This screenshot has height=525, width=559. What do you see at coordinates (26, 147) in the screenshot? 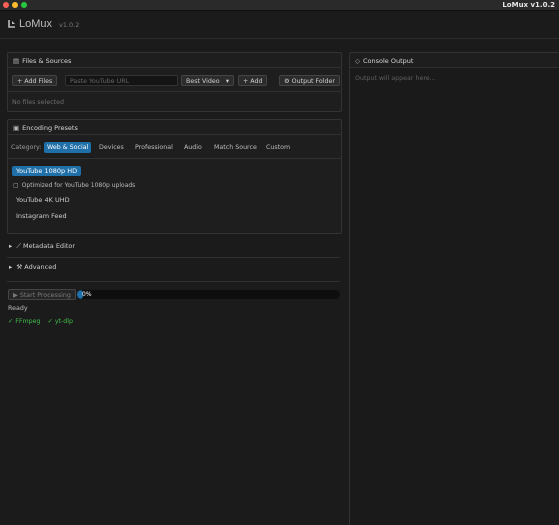
I see `category-label: Category:` at bounding box center [26, 147].